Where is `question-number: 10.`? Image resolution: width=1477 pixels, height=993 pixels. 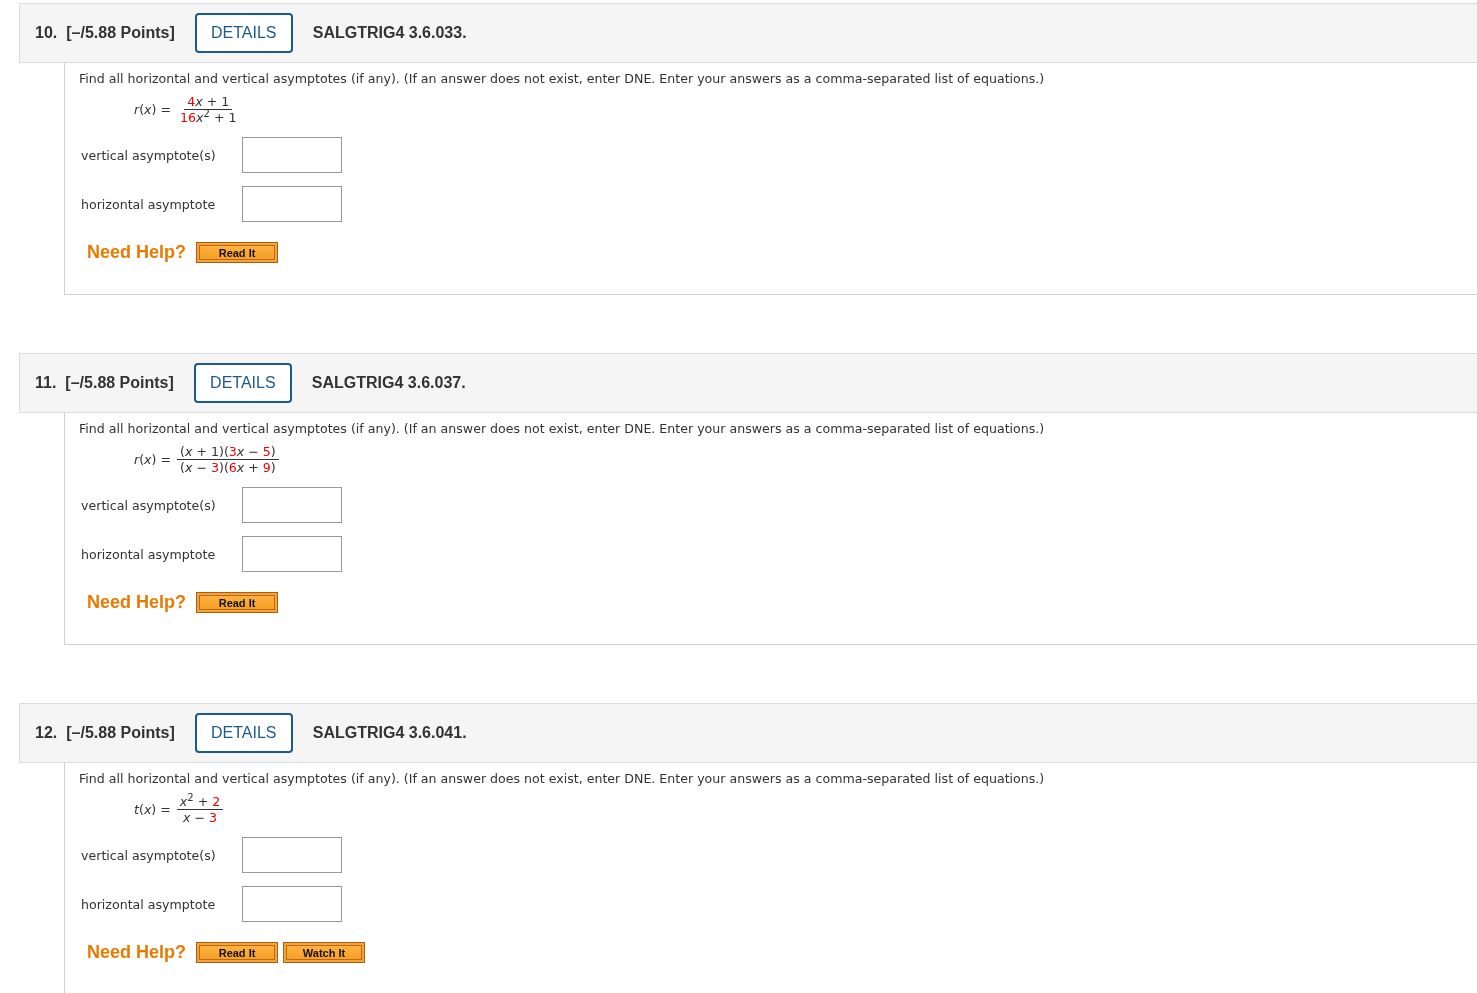 question-number: 10. is located at coordinates (46, 33).